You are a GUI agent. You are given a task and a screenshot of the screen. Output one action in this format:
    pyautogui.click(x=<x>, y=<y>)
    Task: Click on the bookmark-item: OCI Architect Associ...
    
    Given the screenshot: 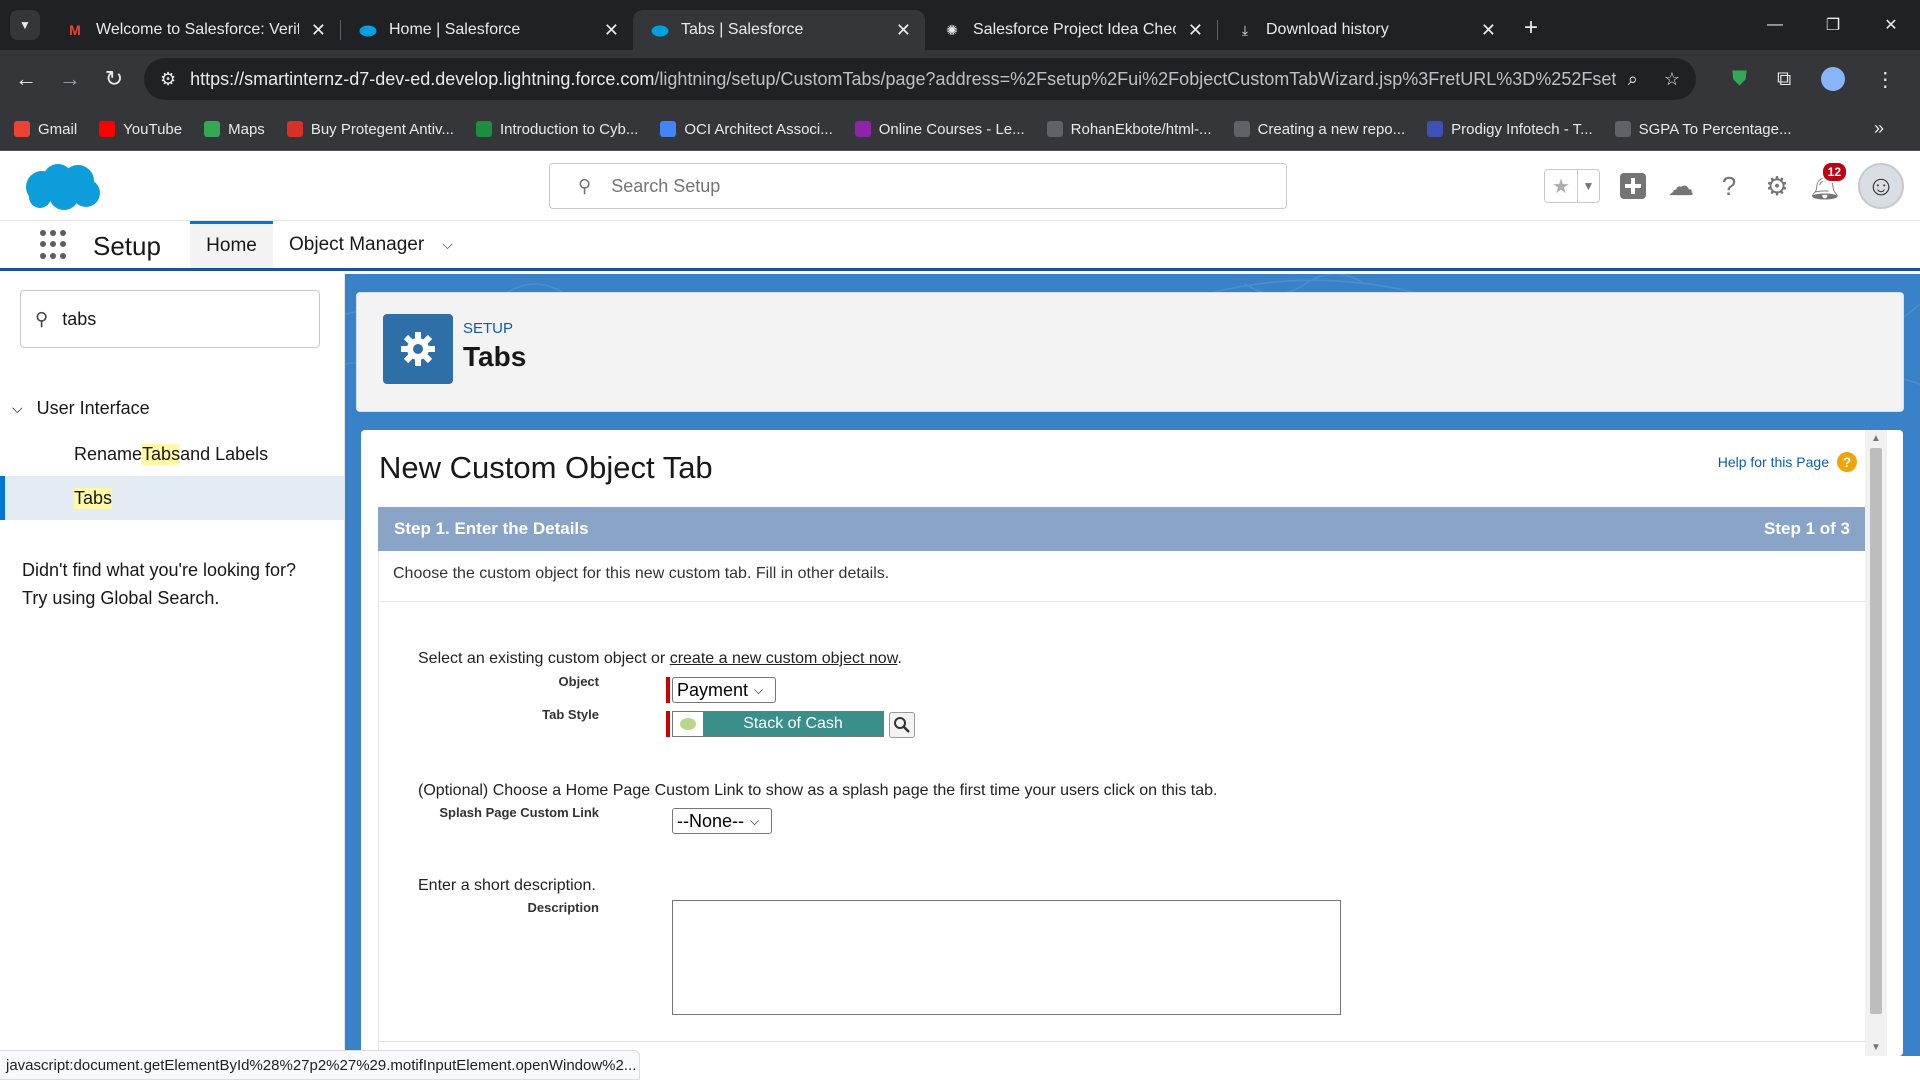 What is the action you would take?
    pyautogui.click(x=746, y=129)
    